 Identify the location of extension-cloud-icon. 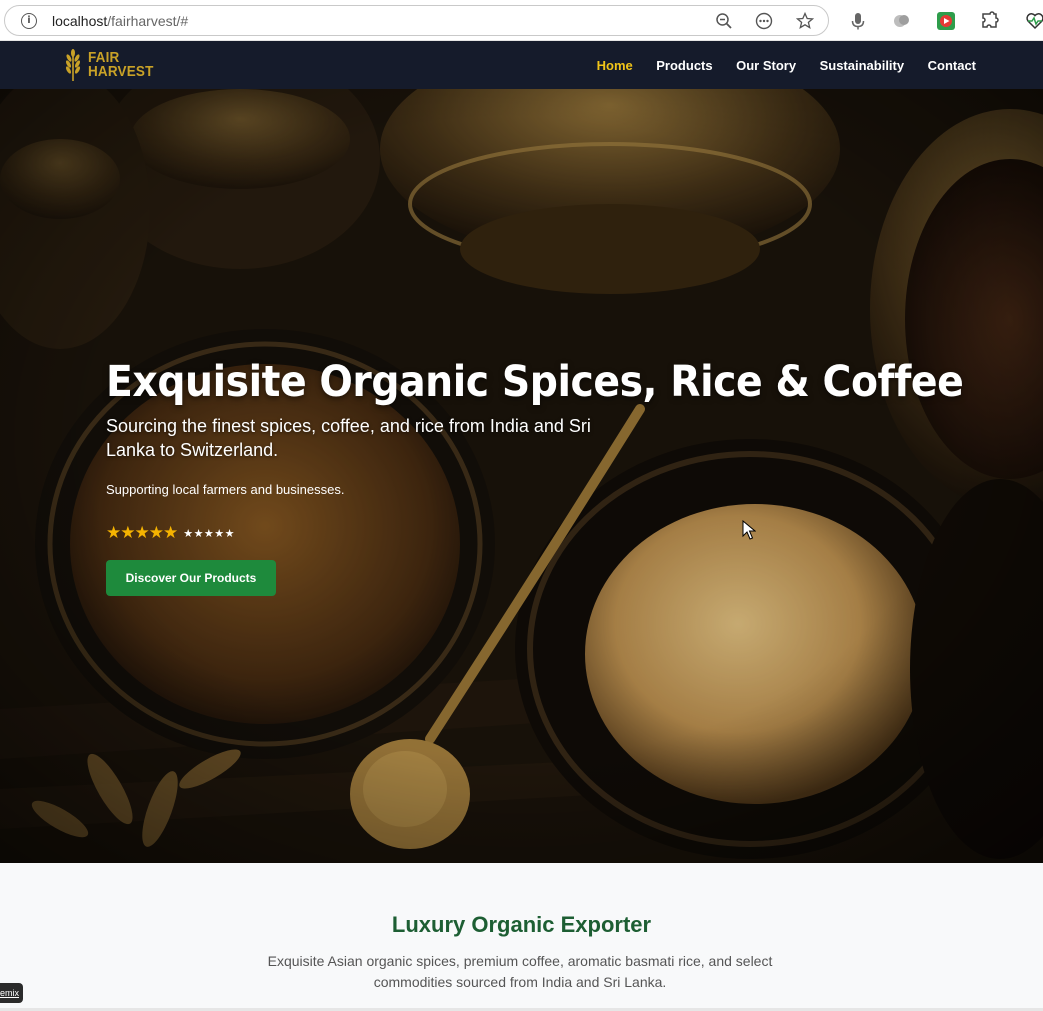
(902, 21).